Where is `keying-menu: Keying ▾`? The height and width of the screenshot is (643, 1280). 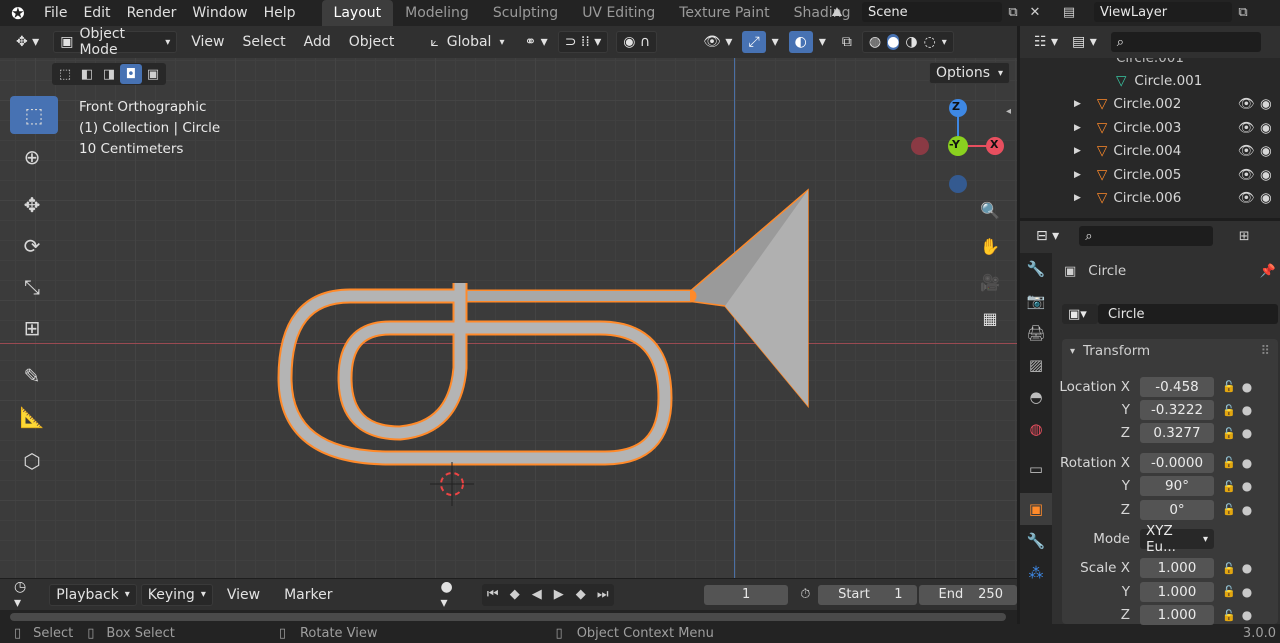 keying-menu: Keying ▾ is located at coordinates (176, 594).